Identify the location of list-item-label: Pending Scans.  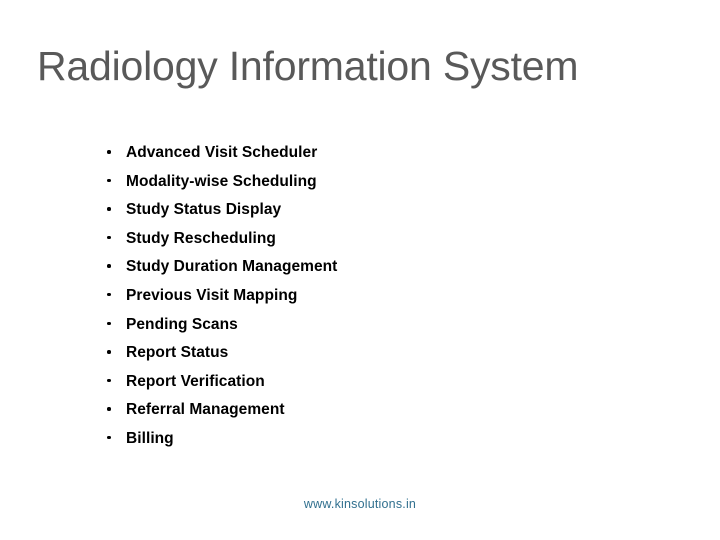
(182, 324).